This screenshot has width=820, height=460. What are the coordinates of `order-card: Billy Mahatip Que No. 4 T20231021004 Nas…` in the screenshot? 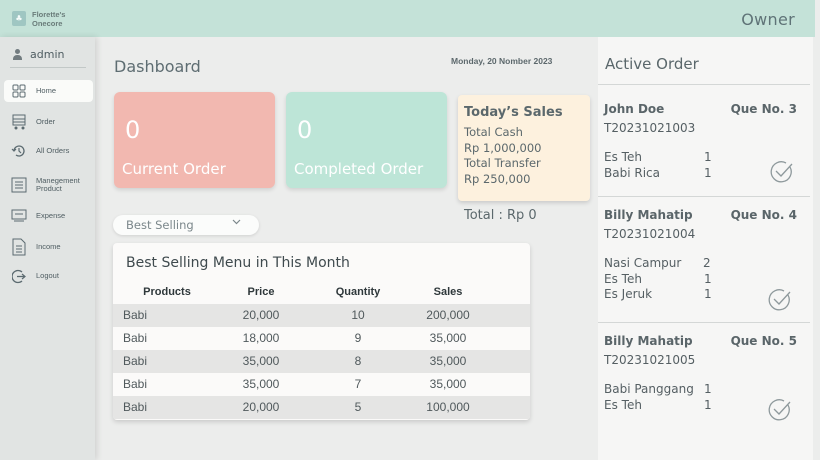 It's located at (705, 268).